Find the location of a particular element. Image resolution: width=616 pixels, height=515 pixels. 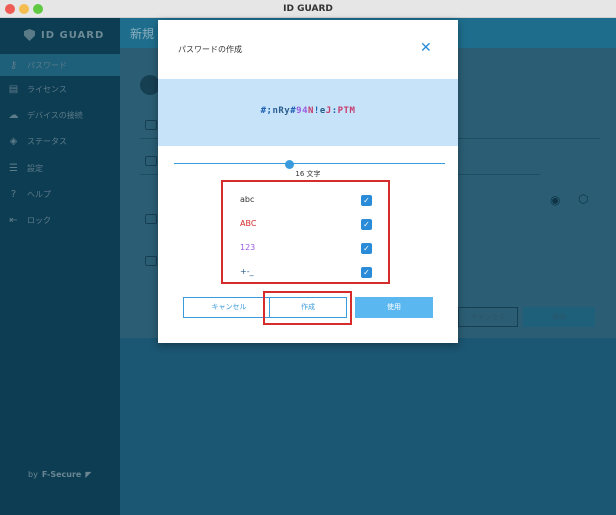

lock-exit-icon: ⇤ is located at coordinates (13, 220).